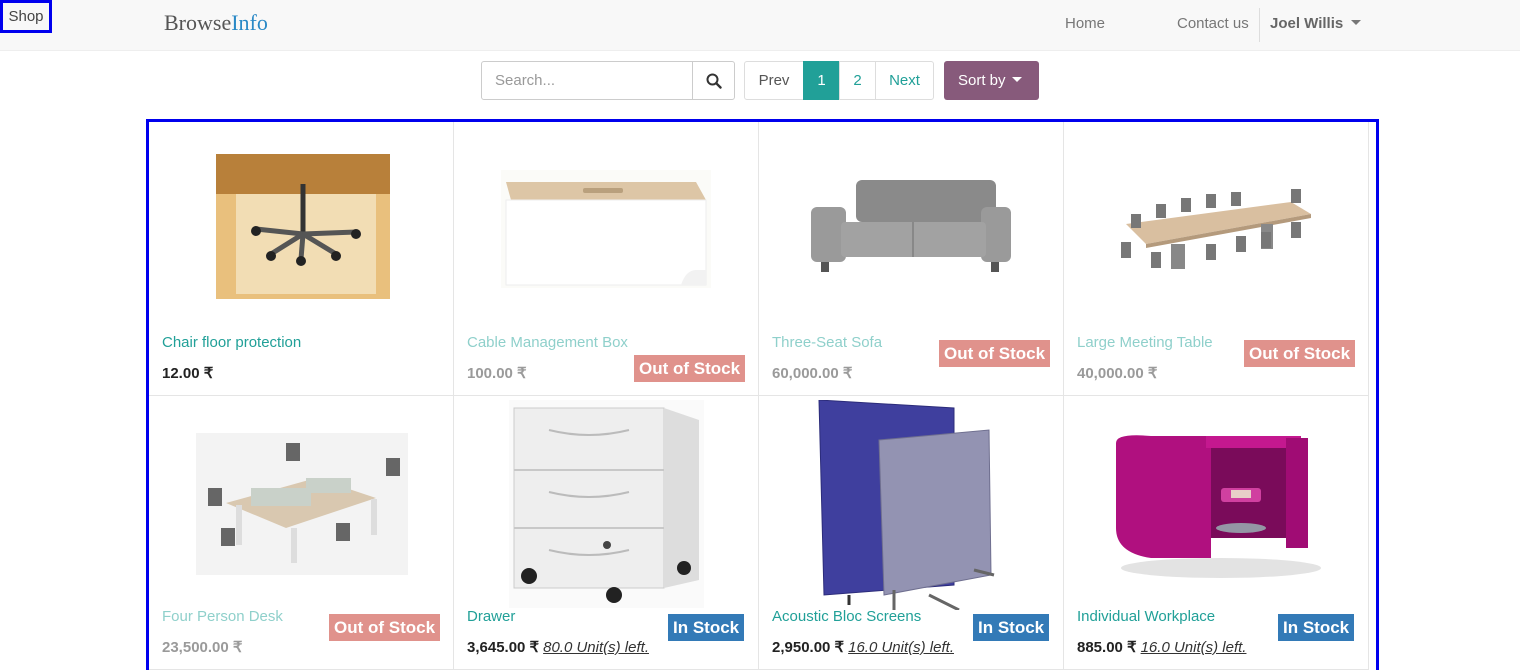 The image size is (1520, 670). What do you see at coordinates (1107, 647) in the screenshot?
I see `product-price-value: 885.00 ₹` at bounding box center [1107, 647].